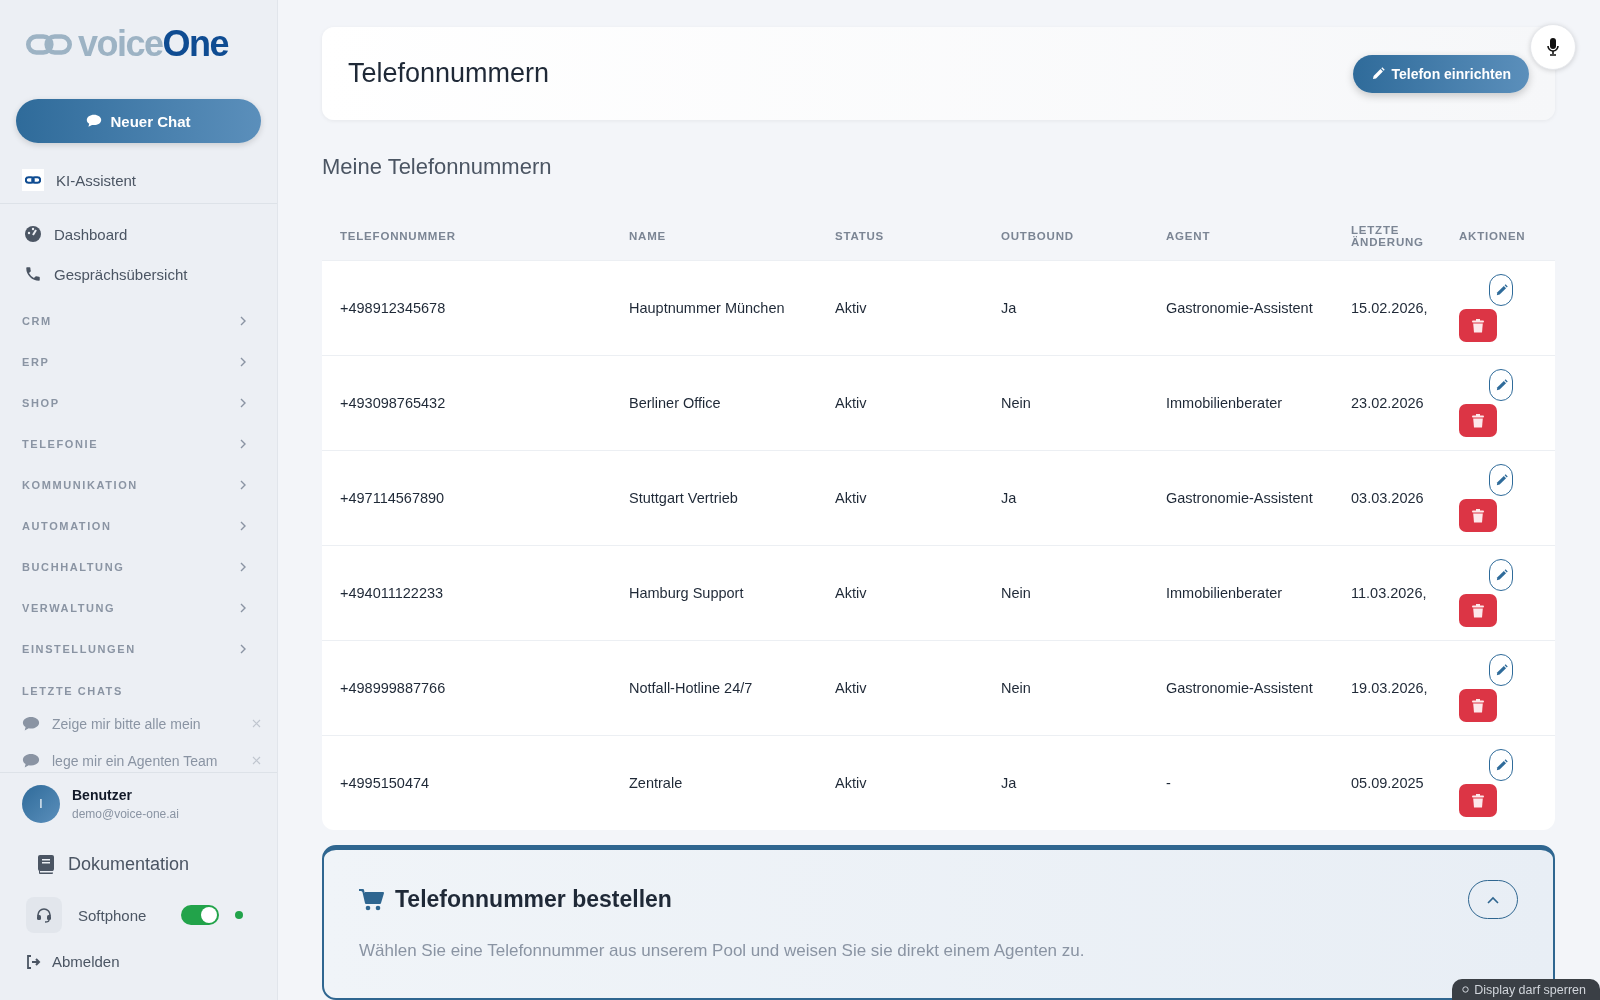  I want to click on nav-group: ERP, so click(138, 361).